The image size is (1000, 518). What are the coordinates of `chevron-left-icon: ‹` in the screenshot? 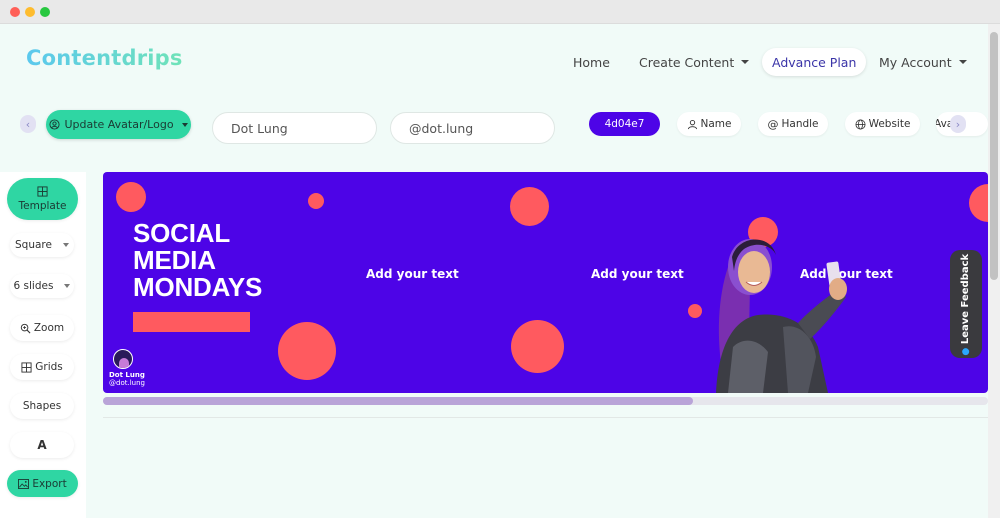 It's located at (28, 124).